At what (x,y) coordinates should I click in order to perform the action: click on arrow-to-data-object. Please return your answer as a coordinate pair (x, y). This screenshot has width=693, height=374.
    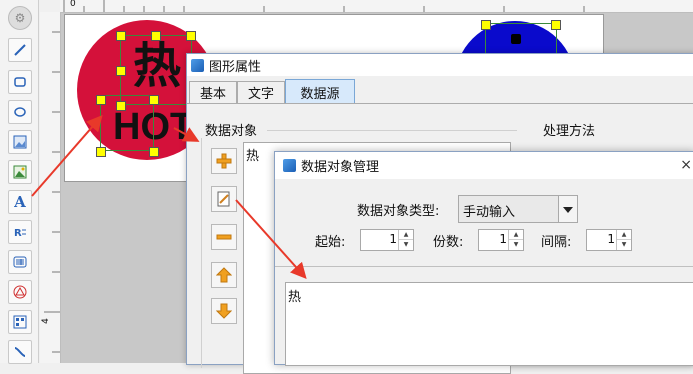
    Looking at the image, I should click on (186, 134).